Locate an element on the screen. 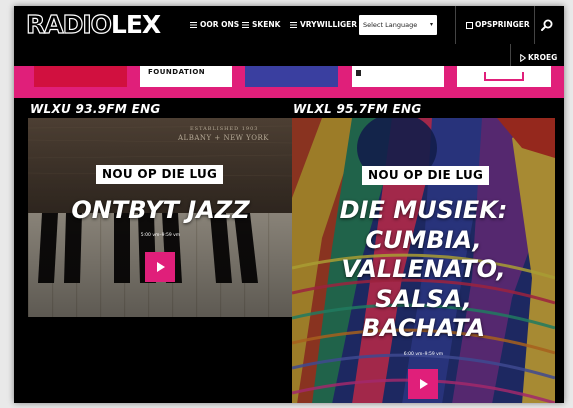 The width and height of the screenshot is (573, 408). promo-tile-text: FOUNDATION is located at coordinates (177, 72).